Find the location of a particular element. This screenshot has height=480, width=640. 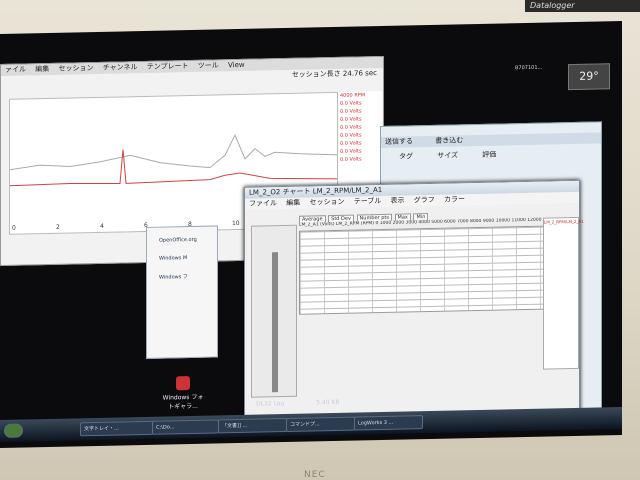

menu-channel: チャンネル is located at coordinates (120, 67).